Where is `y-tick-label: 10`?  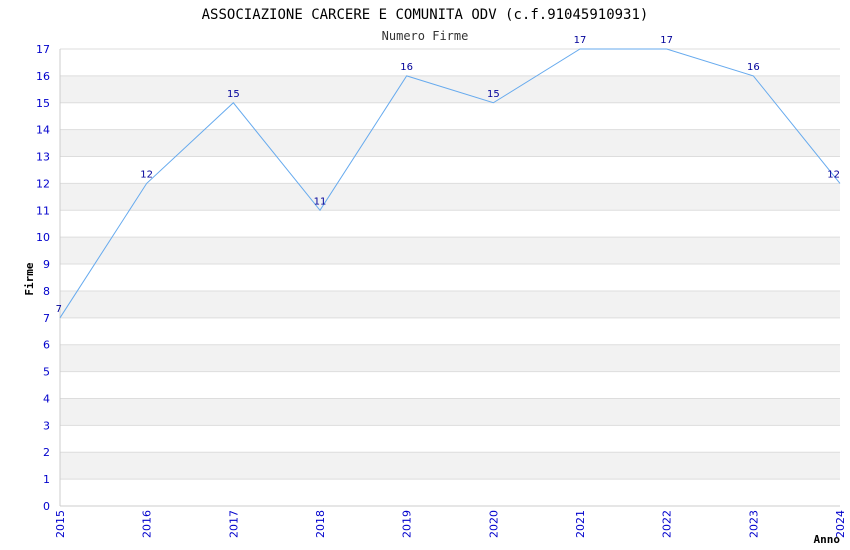 y-tick-label: 10 is located at coordinates (43, 237).